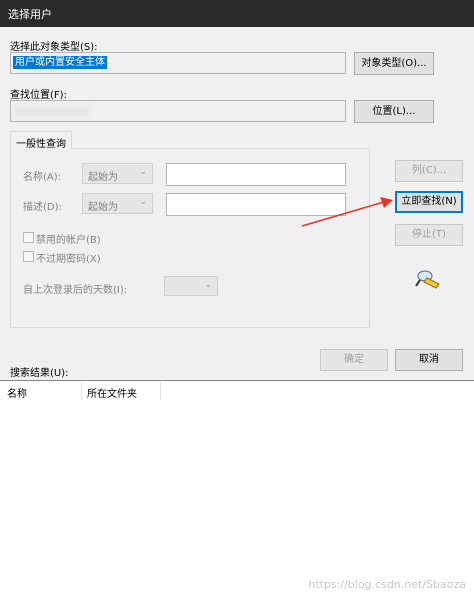 The image size is (474, 599). What do you see at coordinates (103, 177) in the screenshot?
I see `name-mode-value: 起始为` at bounding box center [103, 177].